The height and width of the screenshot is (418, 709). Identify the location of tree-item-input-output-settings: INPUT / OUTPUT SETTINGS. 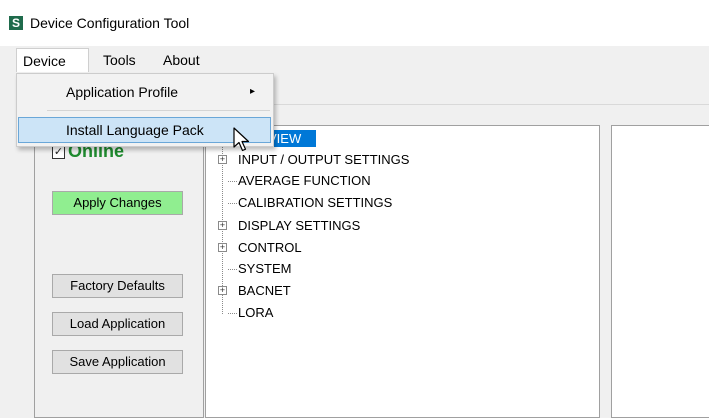
(323, 160).